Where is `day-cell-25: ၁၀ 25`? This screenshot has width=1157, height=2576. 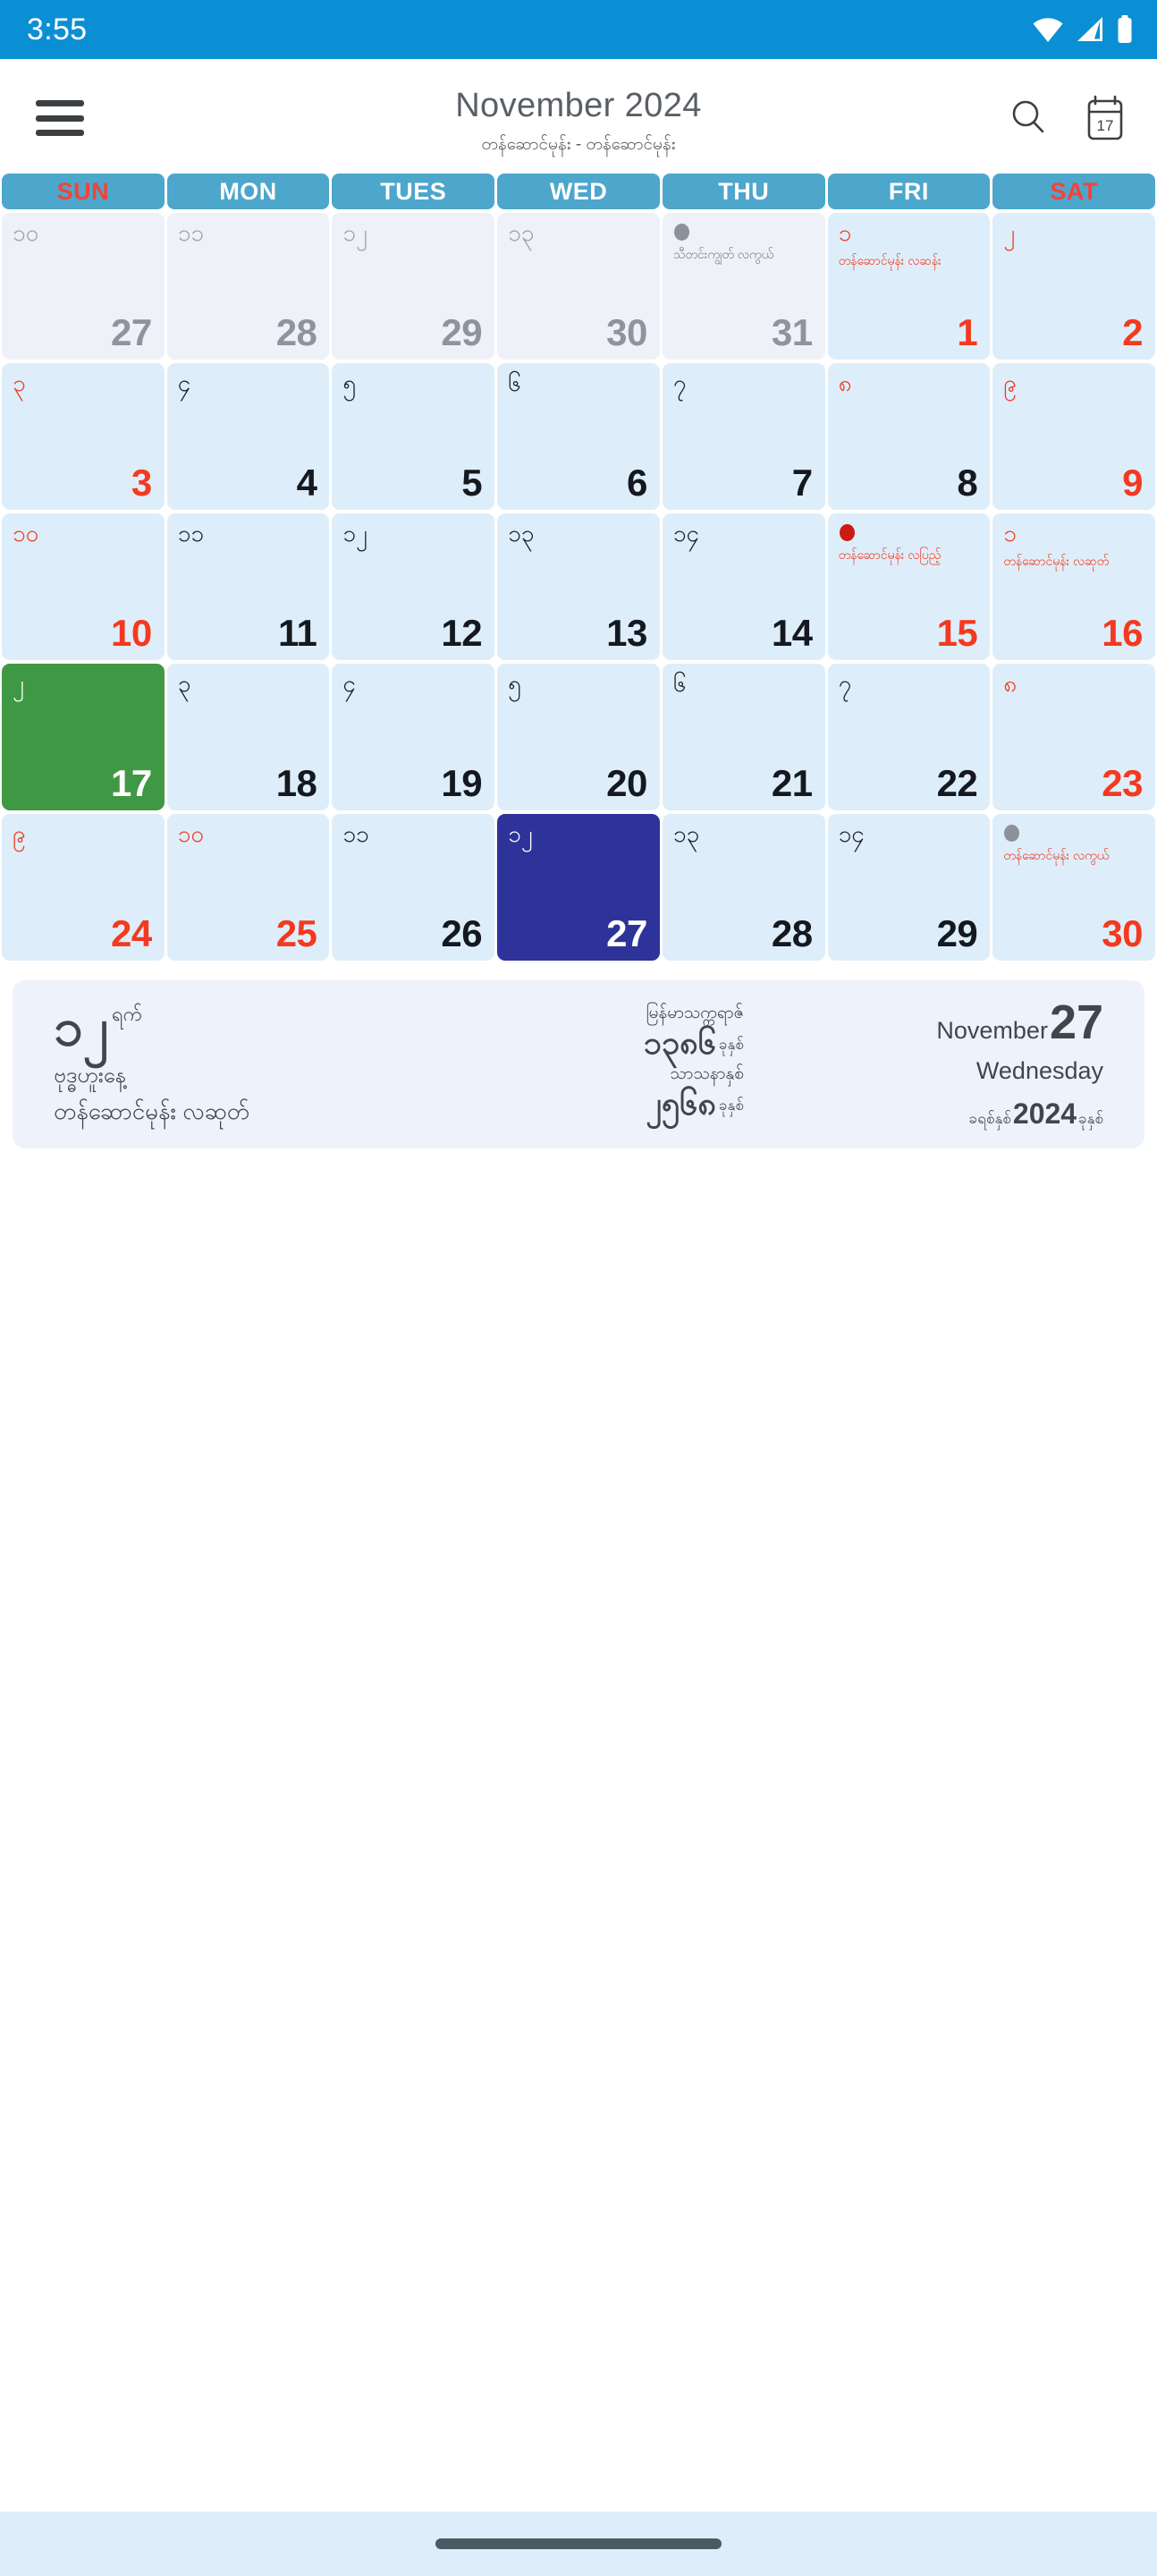
day-cell-25: ၁၀ 25 is located at coordinates (248, 887).